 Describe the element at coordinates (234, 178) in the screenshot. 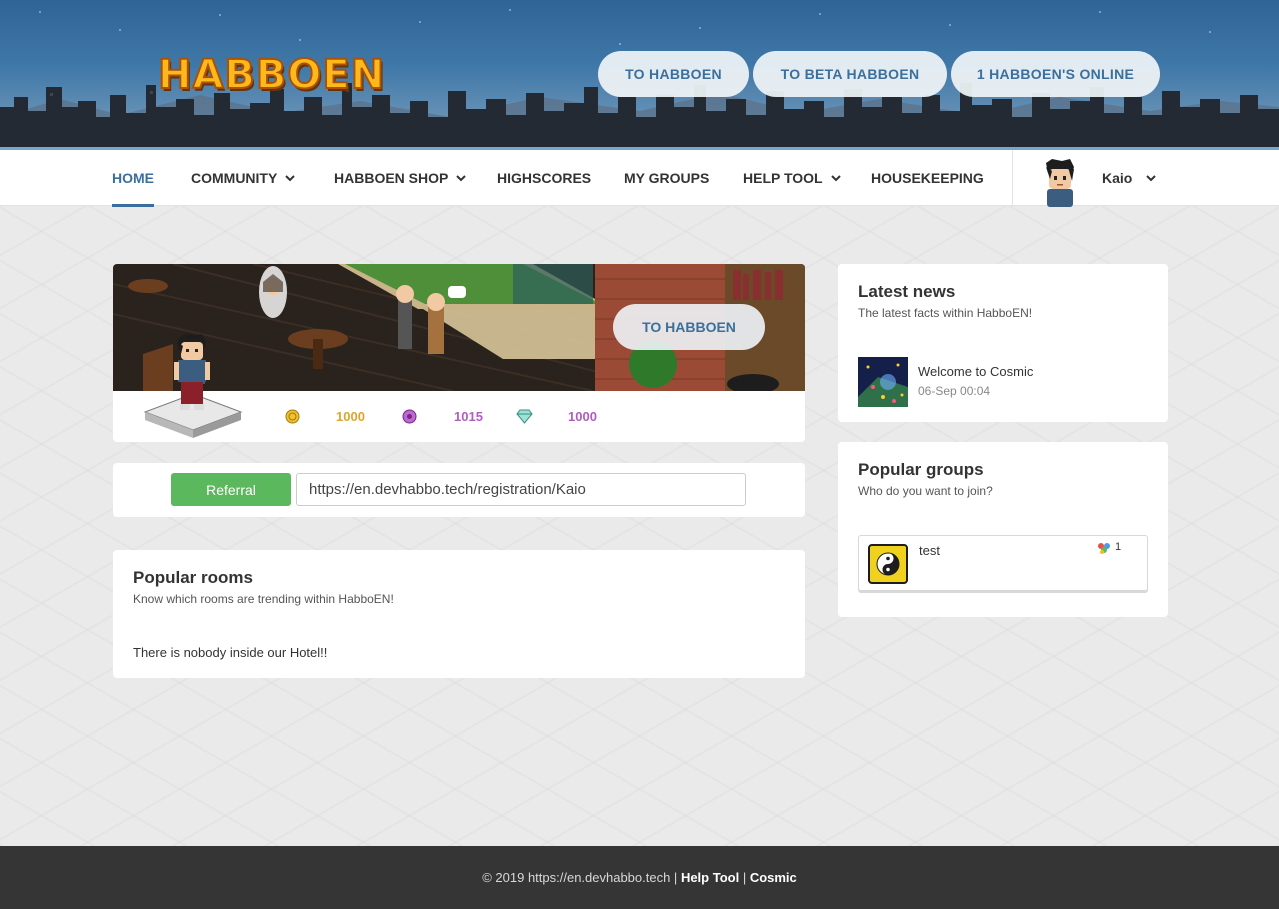

I see `nav-community-label: COMMUNITY` at that location.